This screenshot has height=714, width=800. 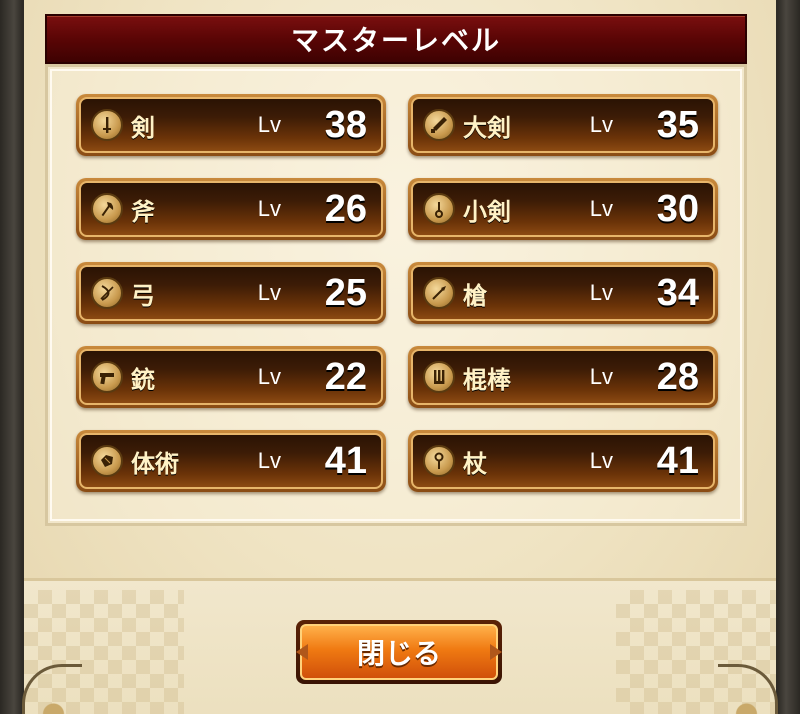 I want to click on weapon-badge-spear: 槍 Lv 34, so click(x=563, y=293).